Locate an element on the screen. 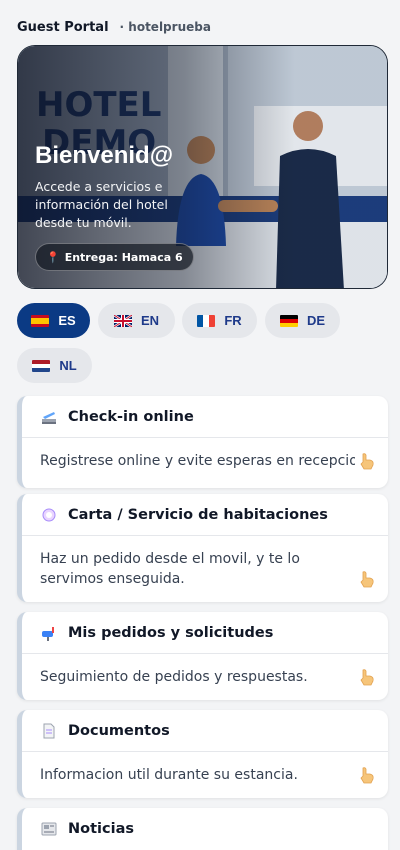  card-news: Noticias is located at coordinates (202, 829).